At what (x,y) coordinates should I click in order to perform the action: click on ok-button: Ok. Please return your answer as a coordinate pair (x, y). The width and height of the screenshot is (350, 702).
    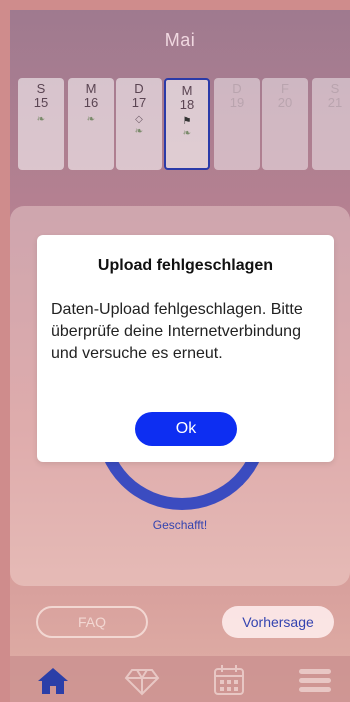
    Looking at the image, I should click on (186, 429).